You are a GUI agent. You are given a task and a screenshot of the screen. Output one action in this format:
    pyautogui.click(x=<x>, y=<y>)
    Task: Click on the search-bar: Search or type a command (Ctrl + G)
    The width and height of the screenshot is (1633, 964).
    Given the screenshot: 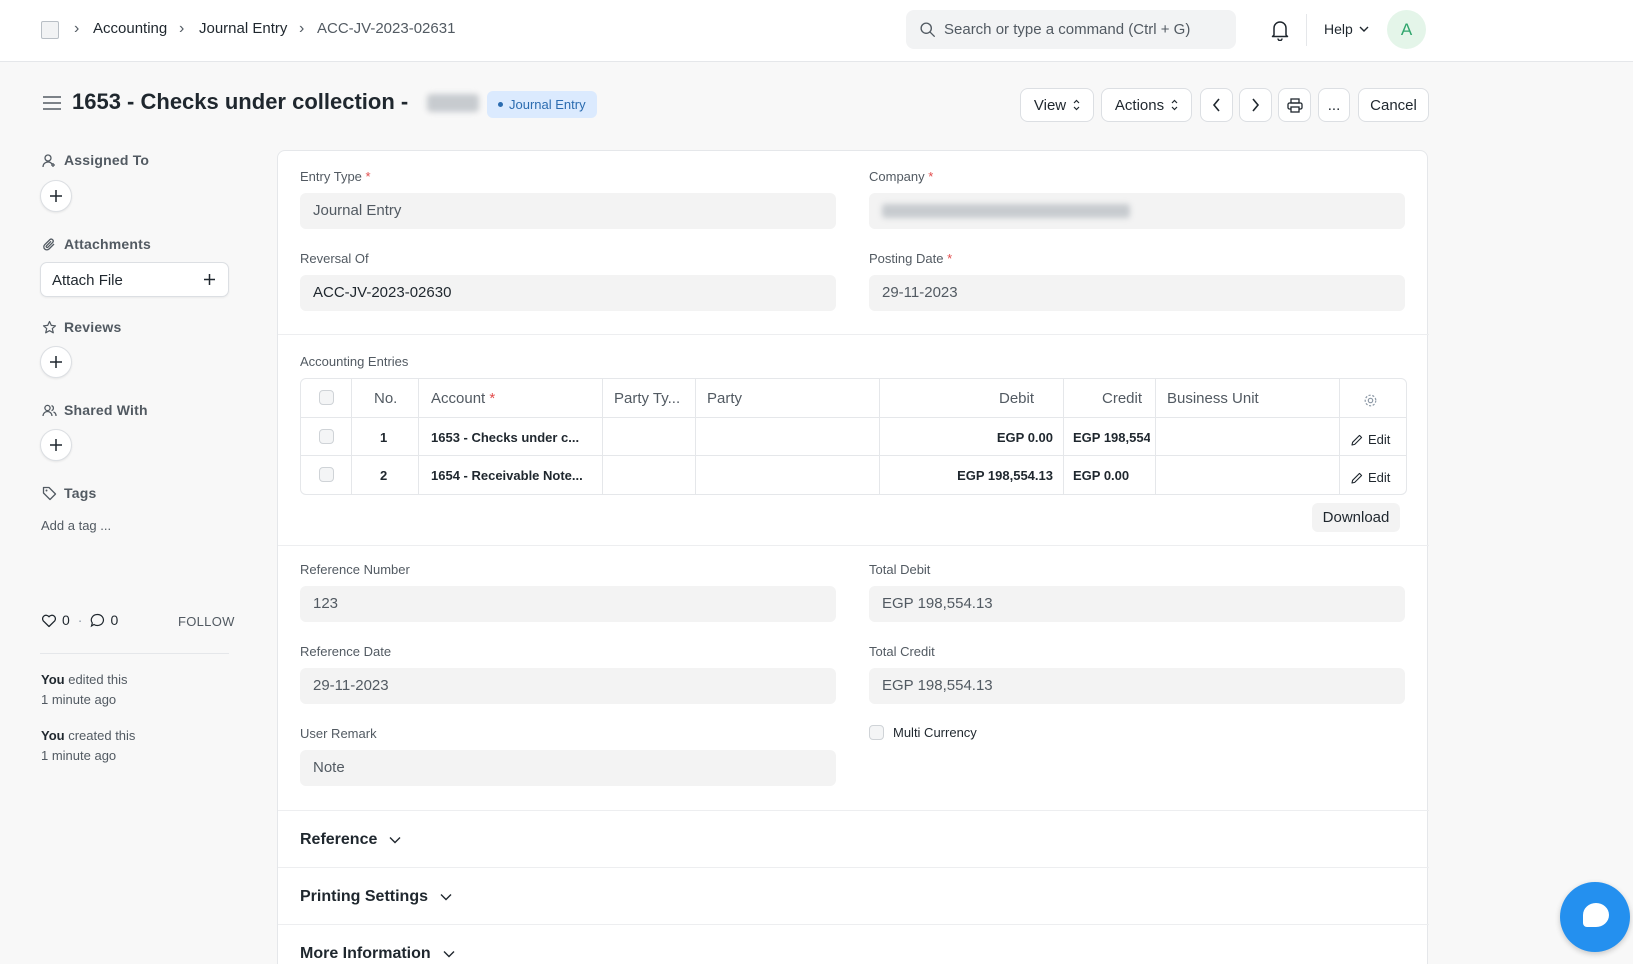 What is the action you would take?
    pyautogui.click(x=1071, y=29)
    